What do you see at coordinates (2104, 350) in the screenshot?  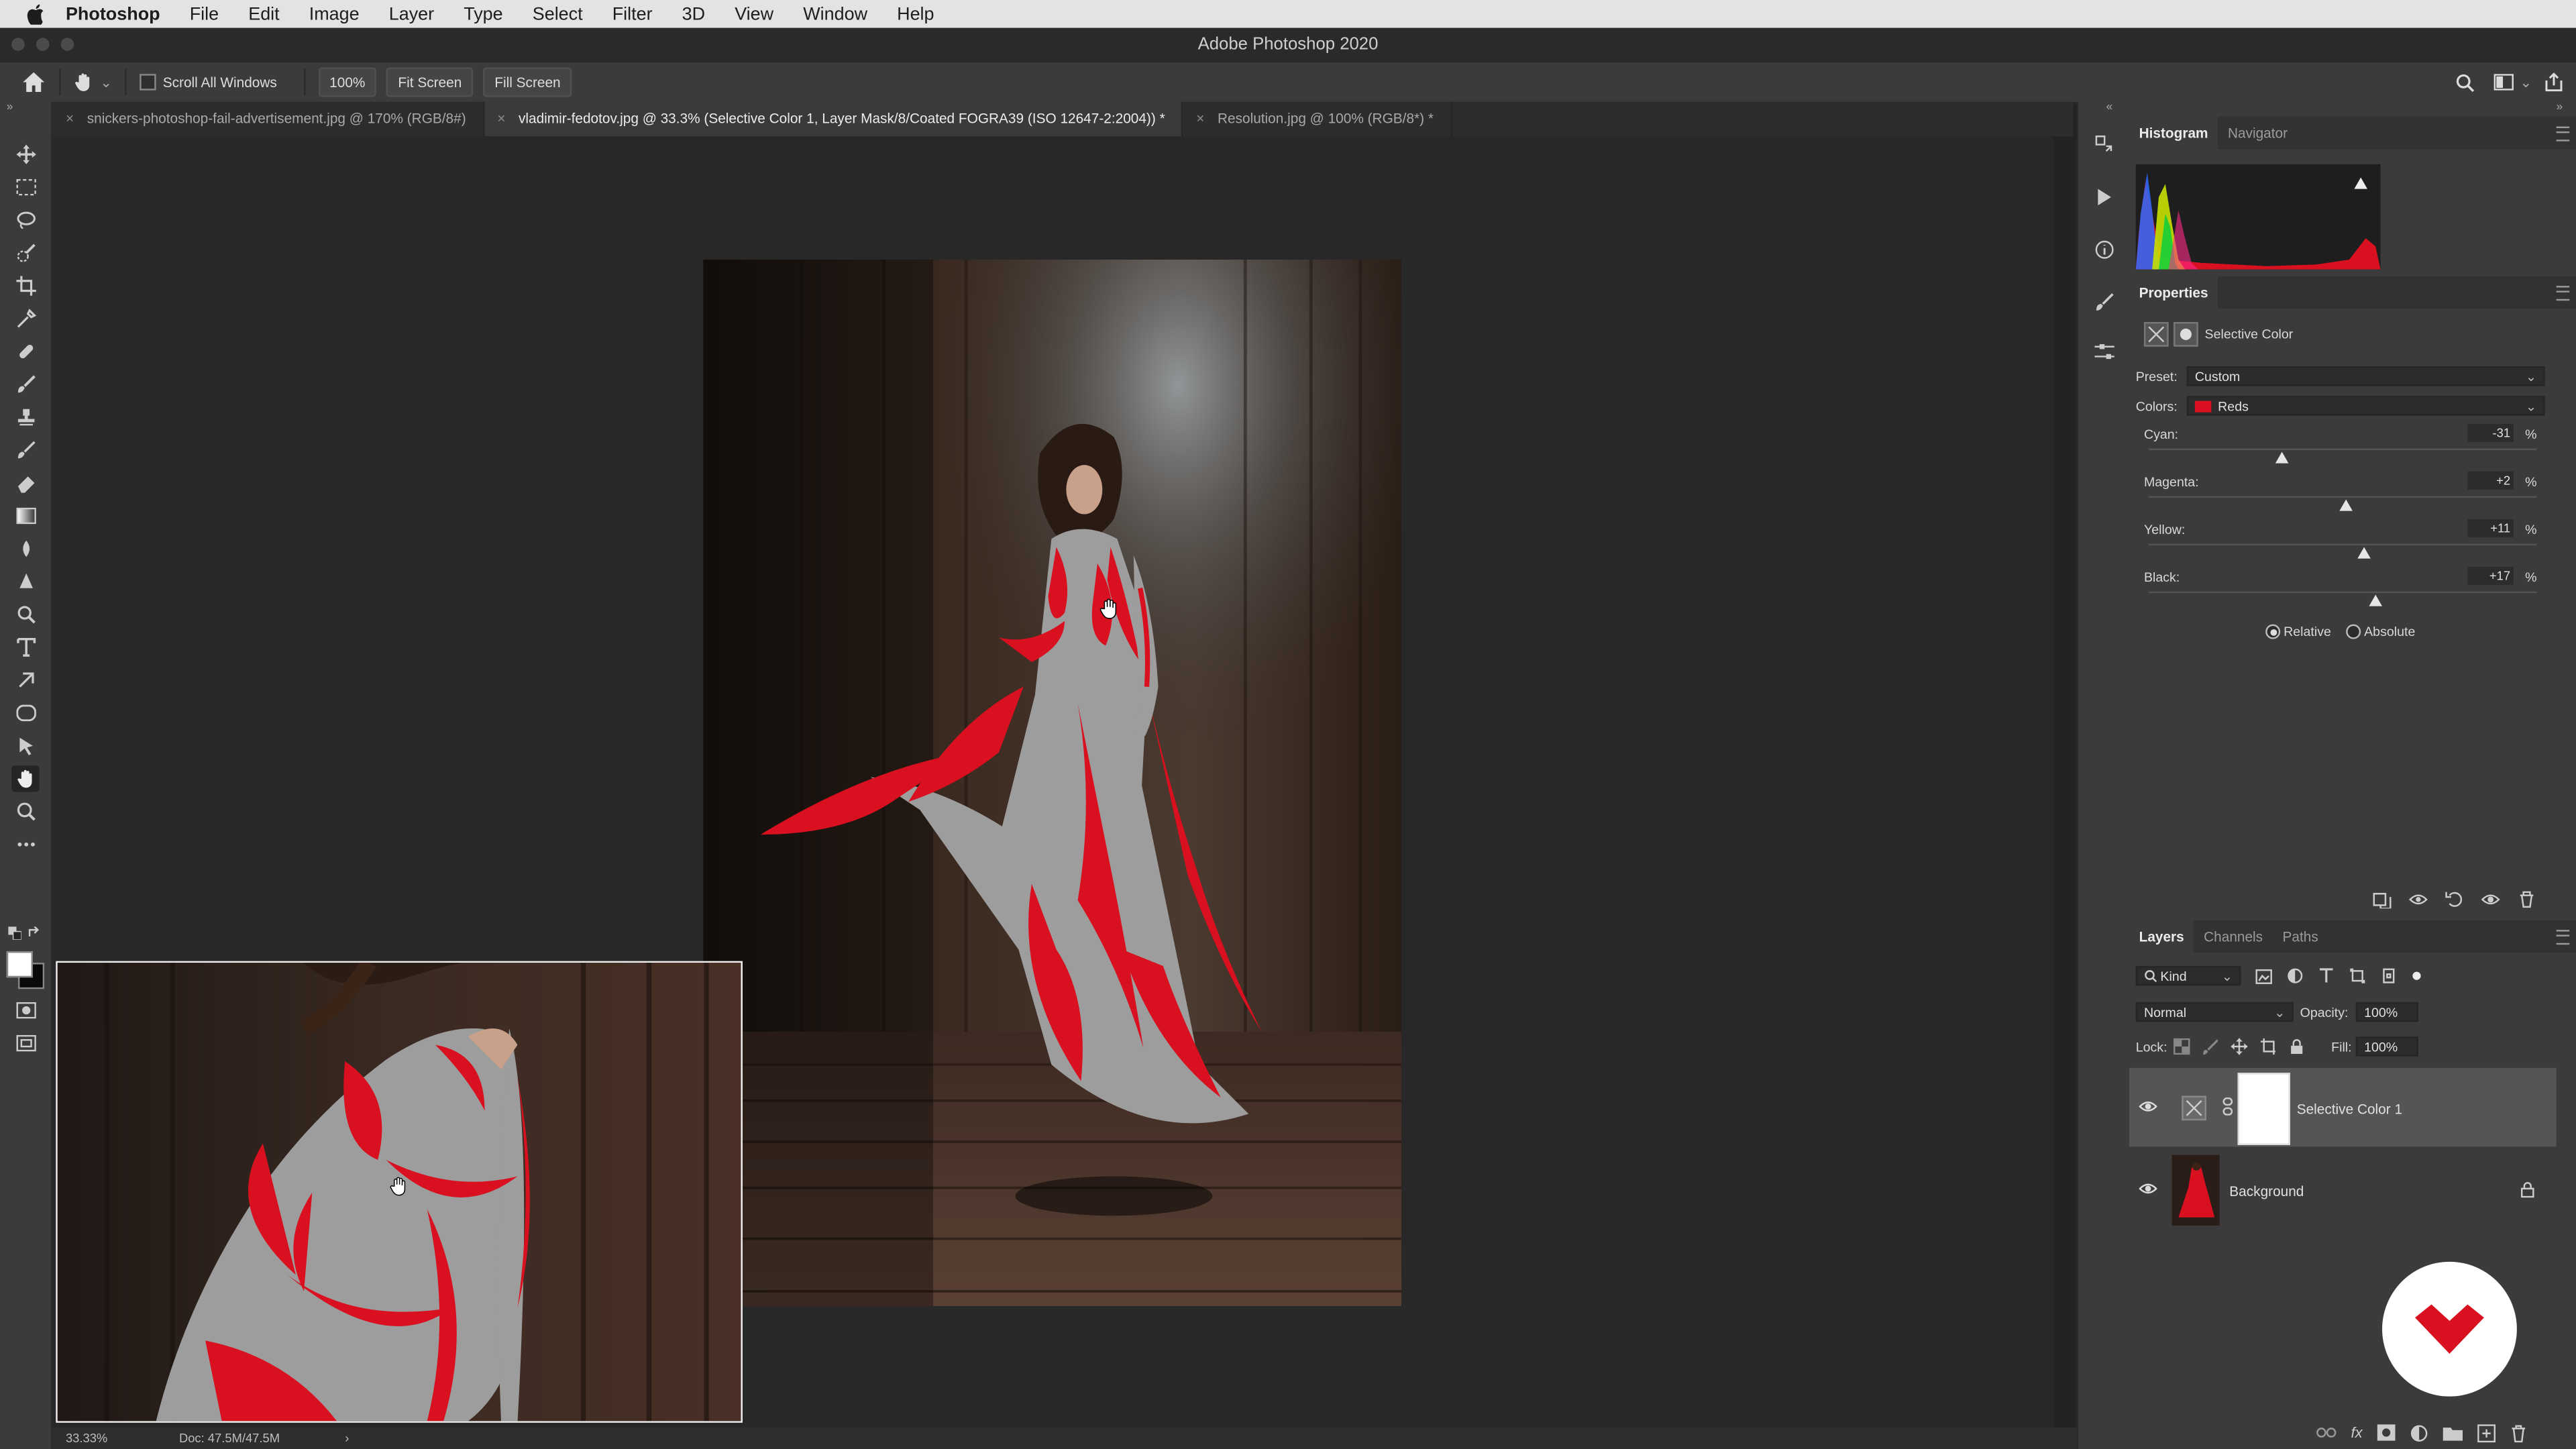 I see `adjustments-panel-icon` at bounding box center [2104, 350].